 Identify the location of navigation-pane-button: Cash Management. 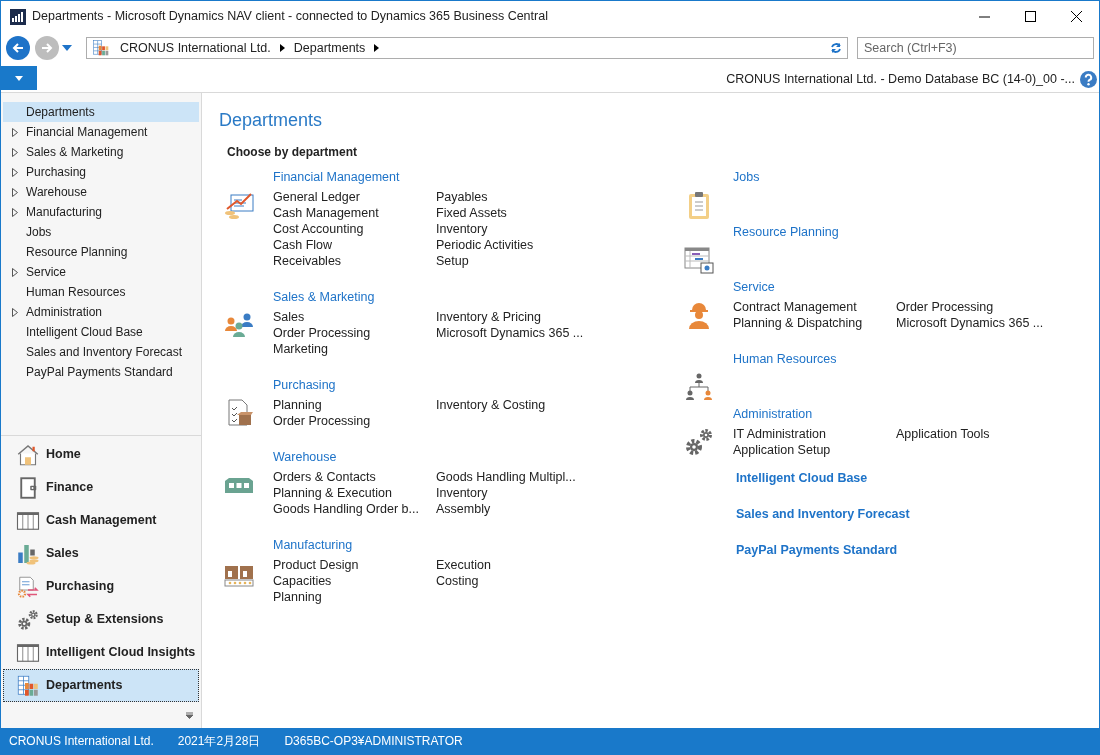
(101, 520).